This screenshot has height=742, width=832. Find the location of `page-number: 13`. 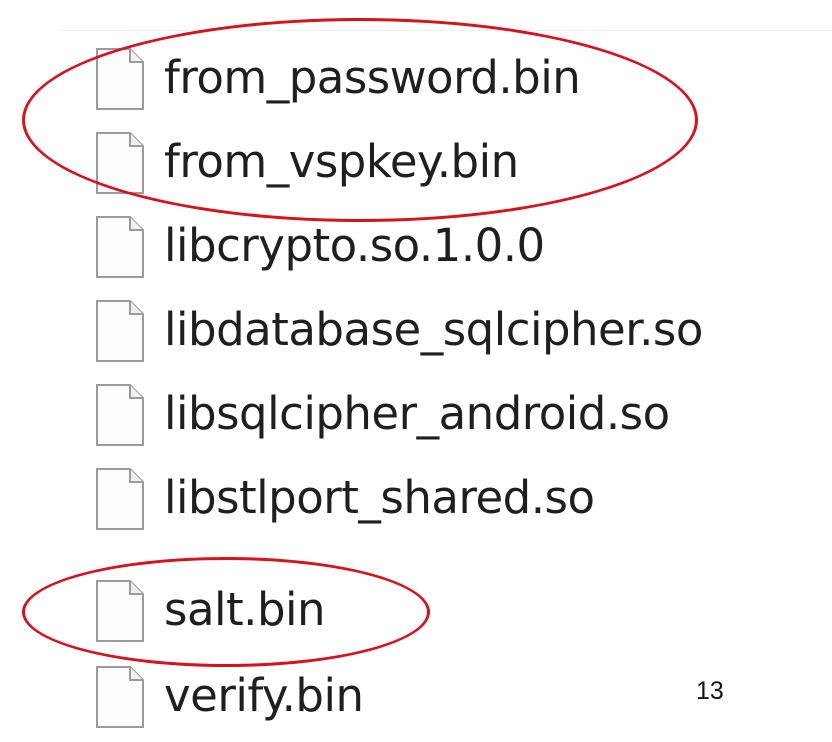

page-number: 13 is located at coordinates (710, 691).